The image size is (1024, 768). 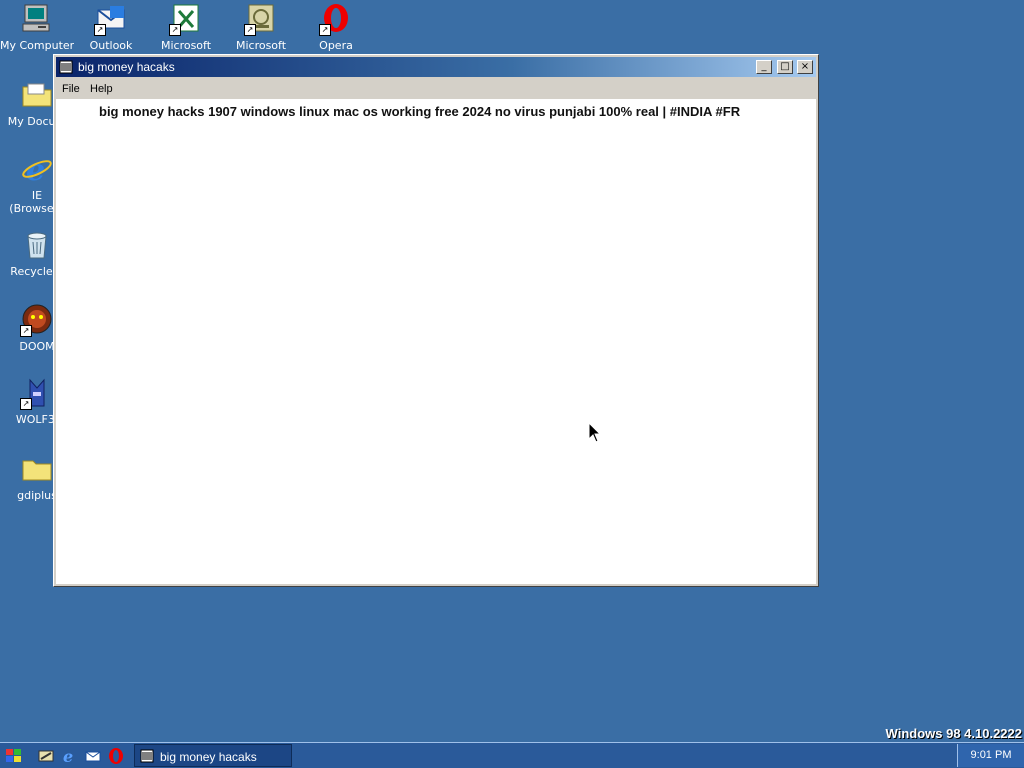 What do you see at coordinates (111, 45) in the screenshot?
I see `desktop-icon-label: Outlook` at bounding box center [111, 45].